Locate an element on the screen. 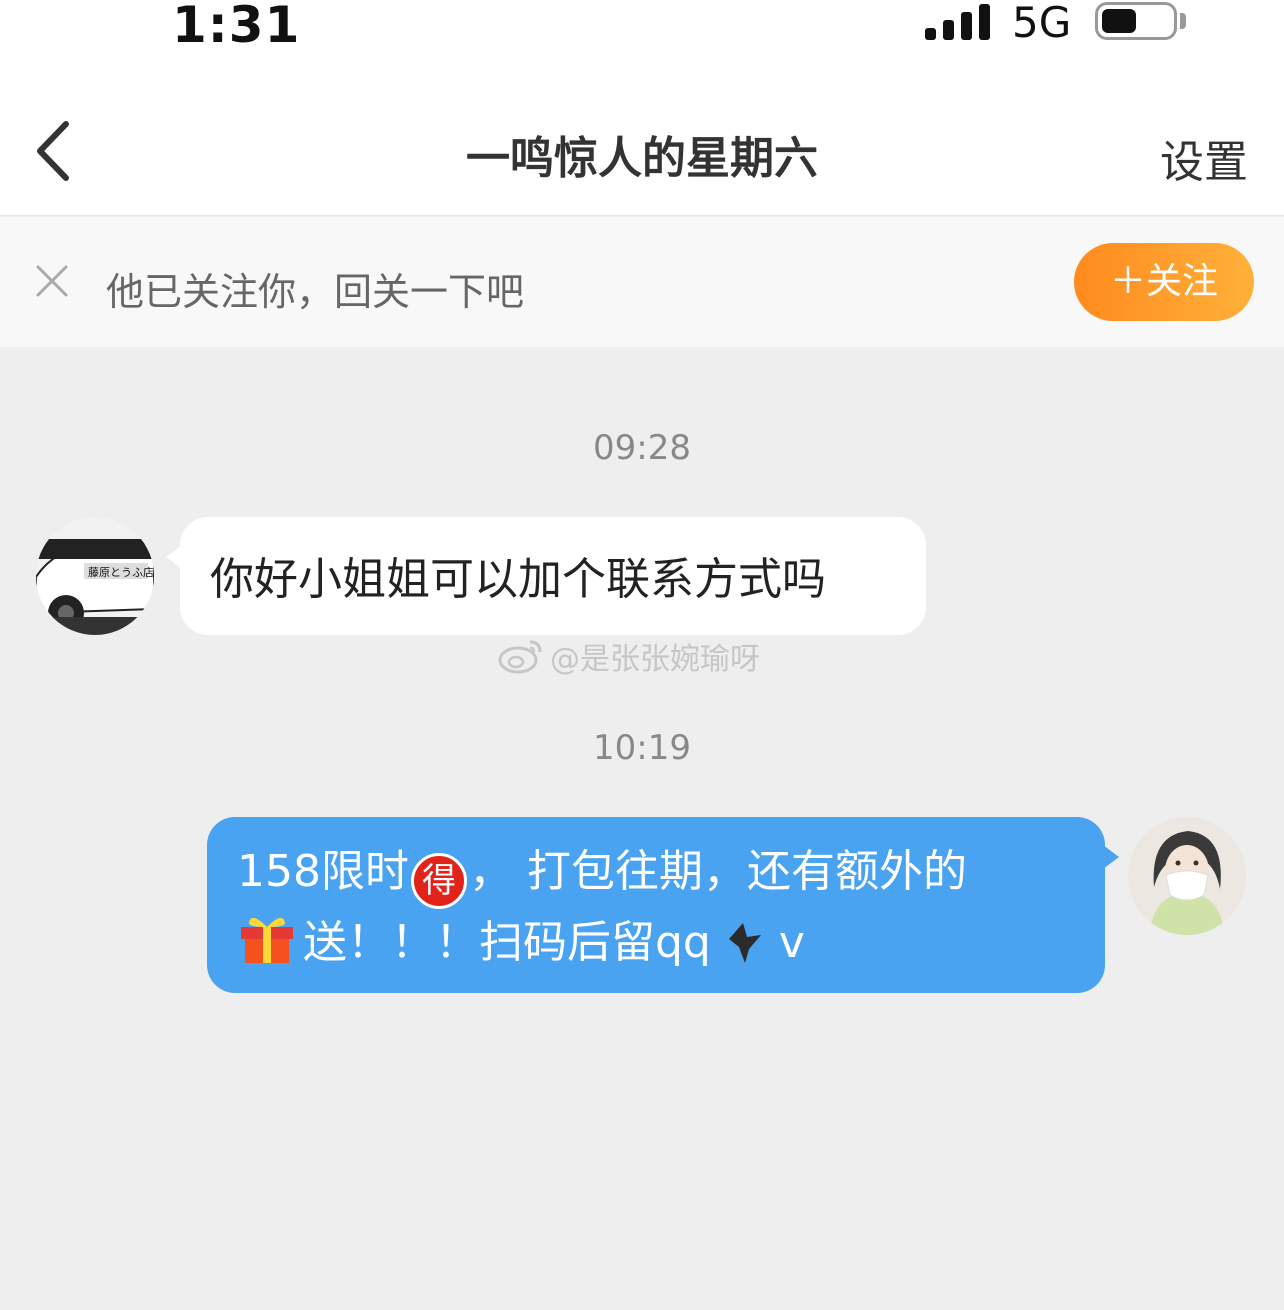 The image size is (1284, 1310). close-banner-button is located at coordinates (52, 281).